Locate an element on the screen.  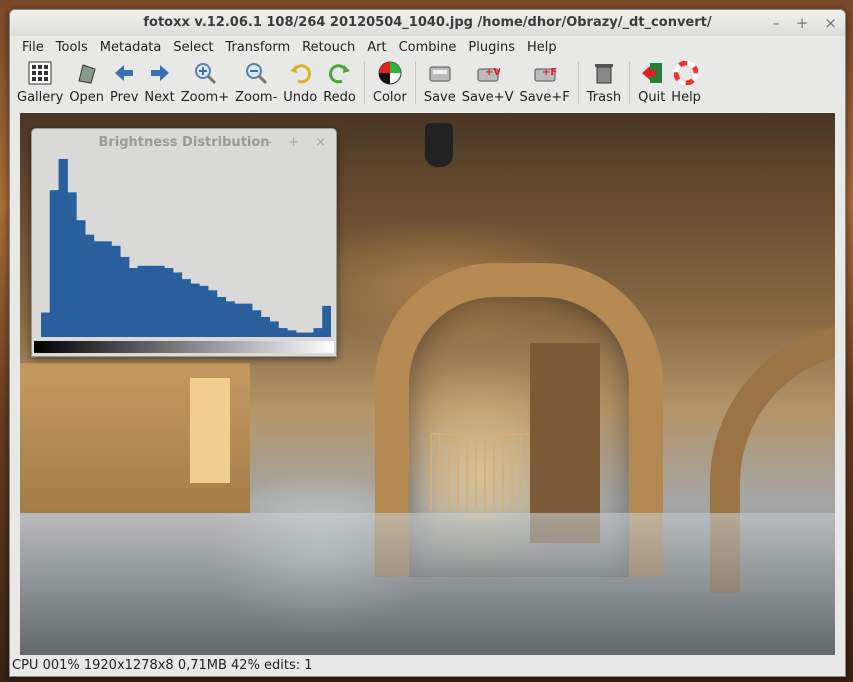
menu-file: File is located at coordinates (33, 47).